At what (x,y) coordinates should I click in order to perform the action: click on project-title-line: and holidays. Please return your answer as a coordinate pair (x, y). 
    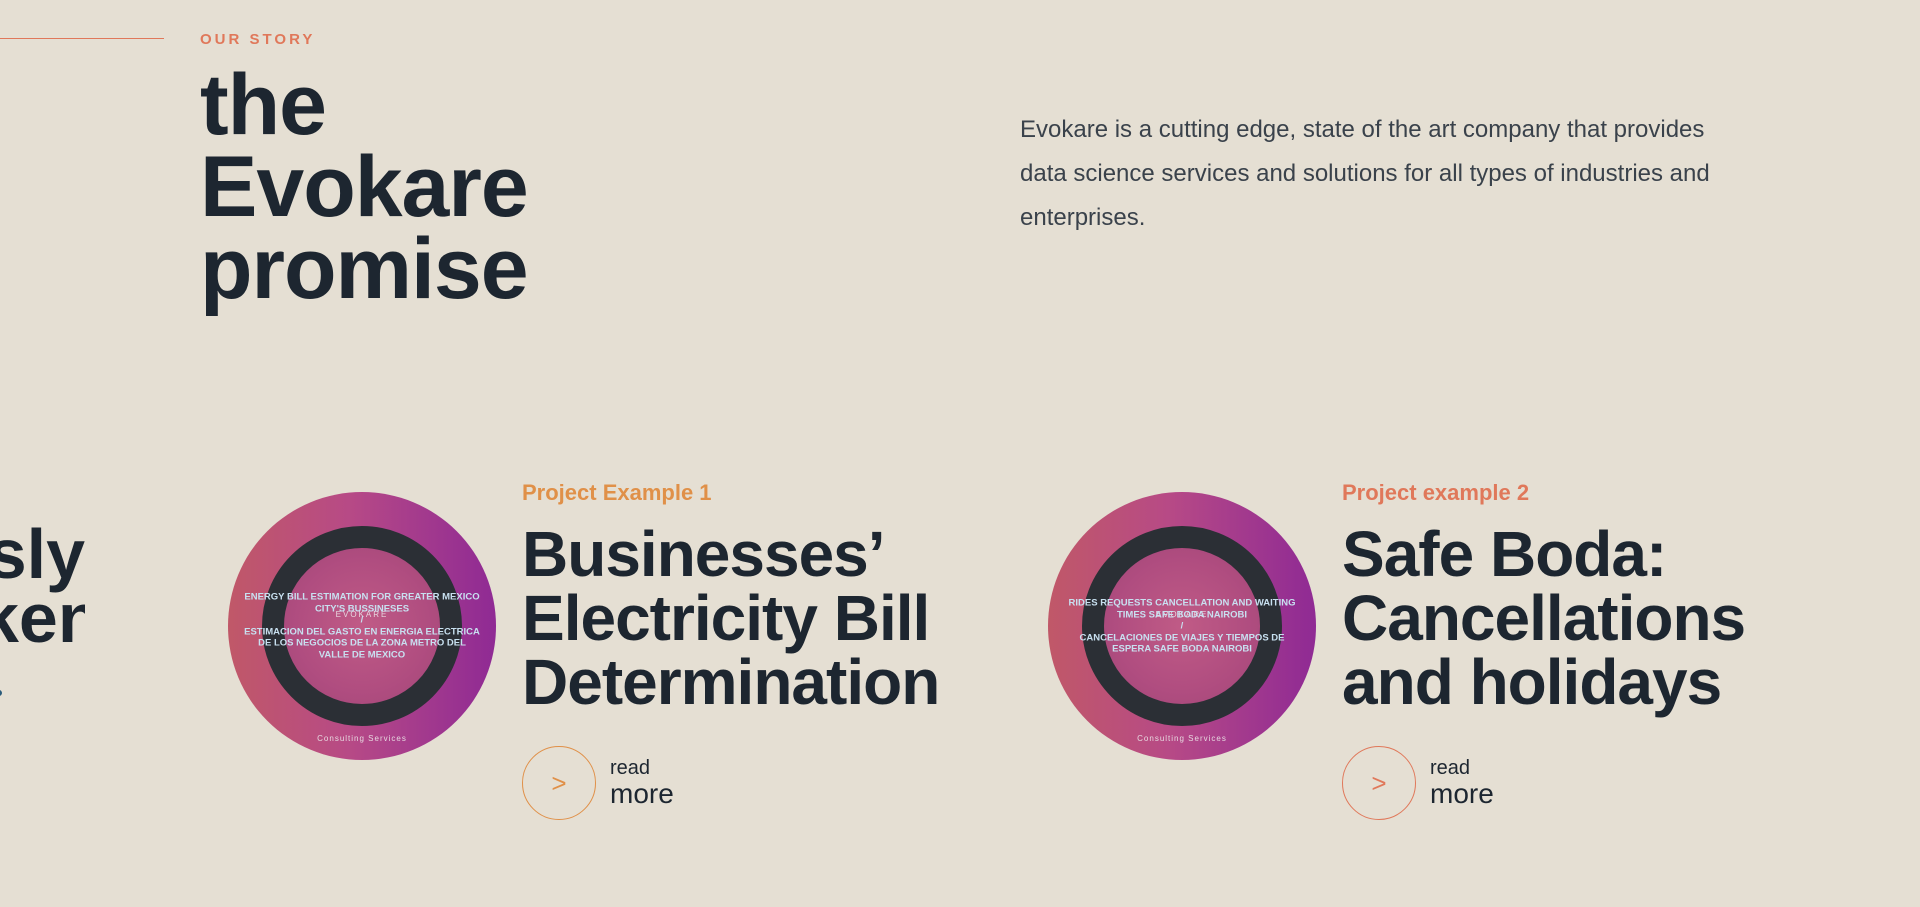
    Looking at the image, I should click on (1532, 682).